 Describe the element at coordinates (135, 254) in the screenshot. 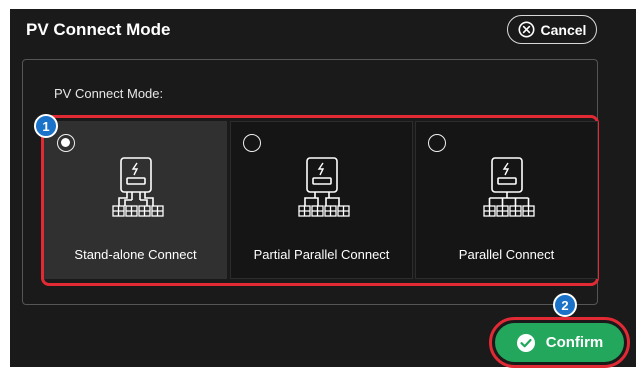

I see `option-label: Stand-alone Connect` at that location.